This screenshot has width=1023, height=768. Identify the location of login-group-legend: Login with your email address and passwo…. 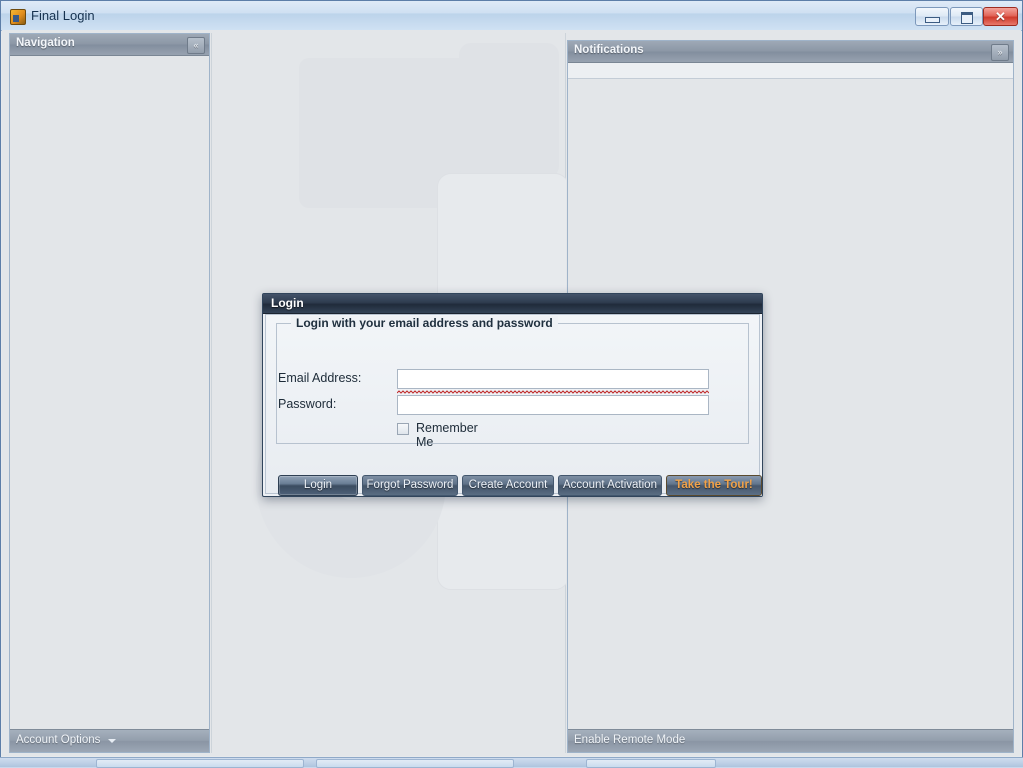
(424, 323).